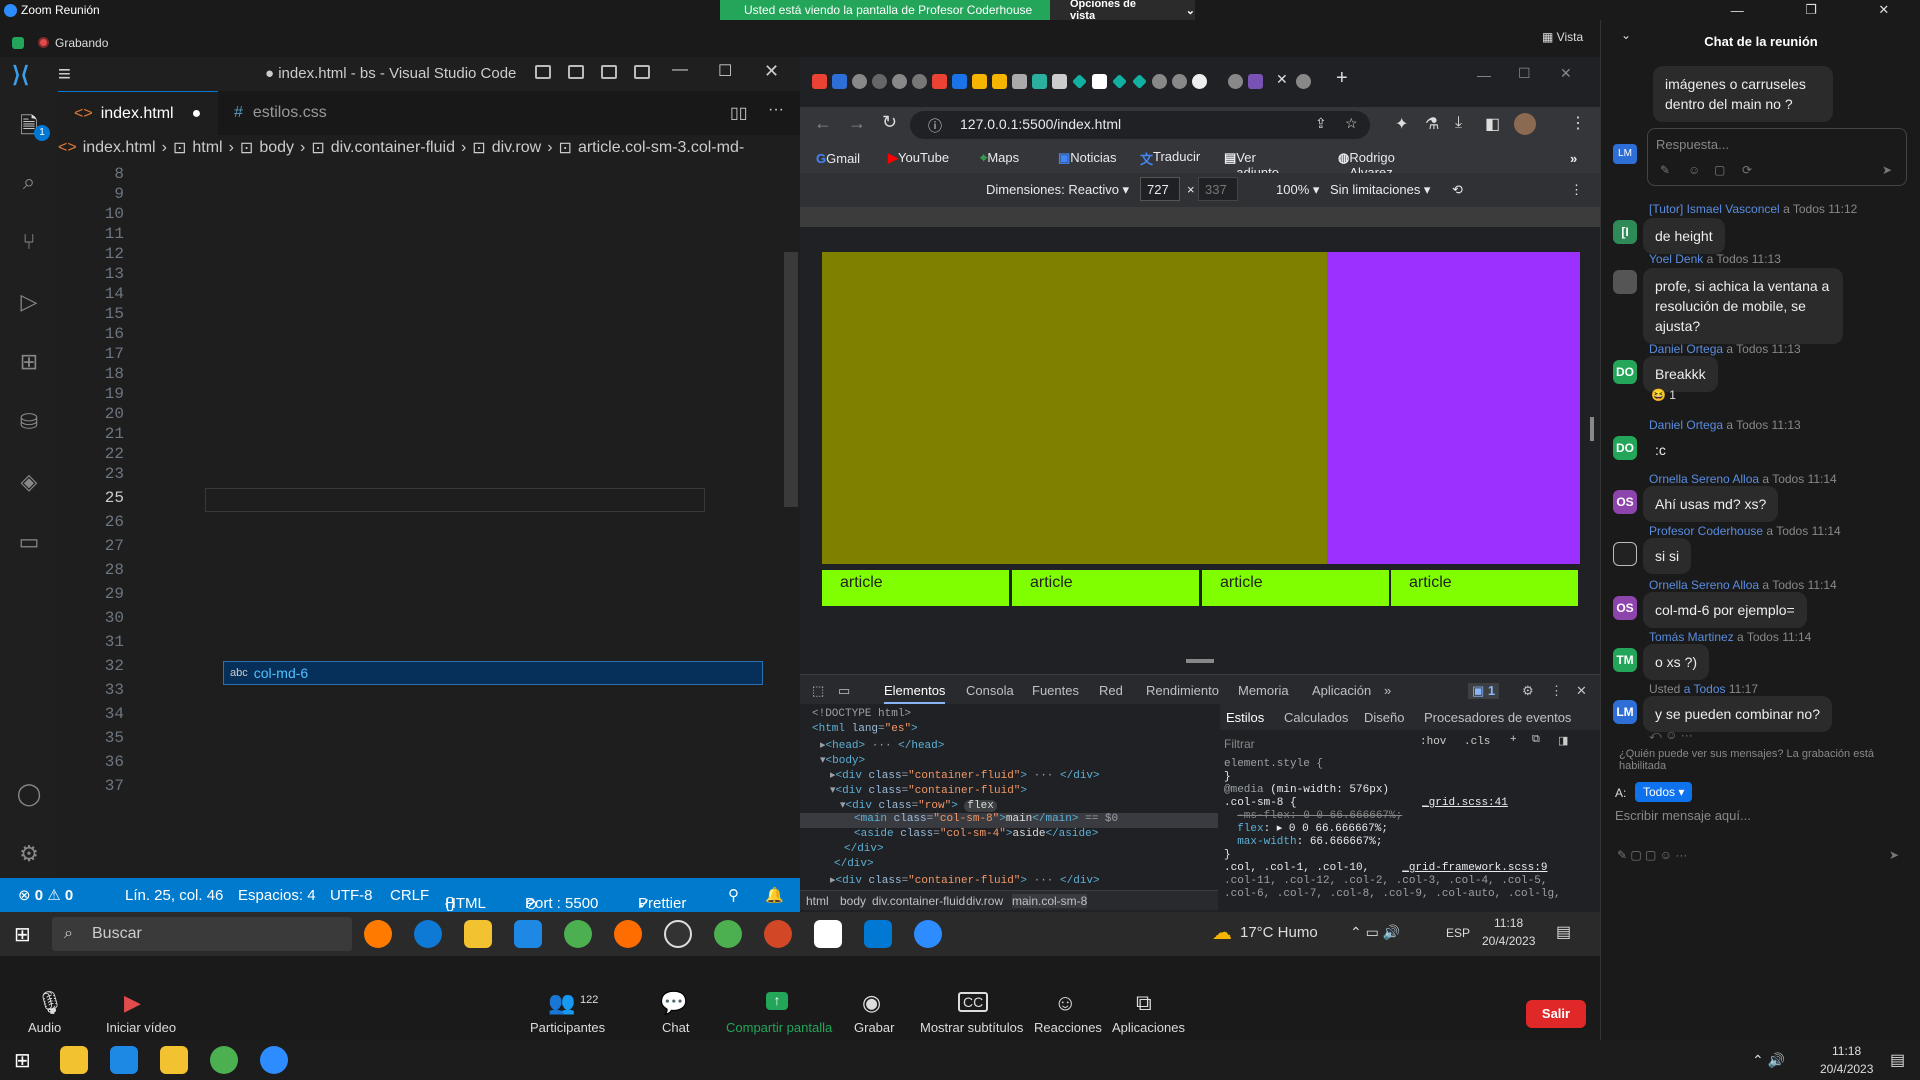 This screenshot has width=1920, height=1080. Describe the element at coordinates (1477, 742) in the screenshot. I see `cls-toggle: .cls` at that location.